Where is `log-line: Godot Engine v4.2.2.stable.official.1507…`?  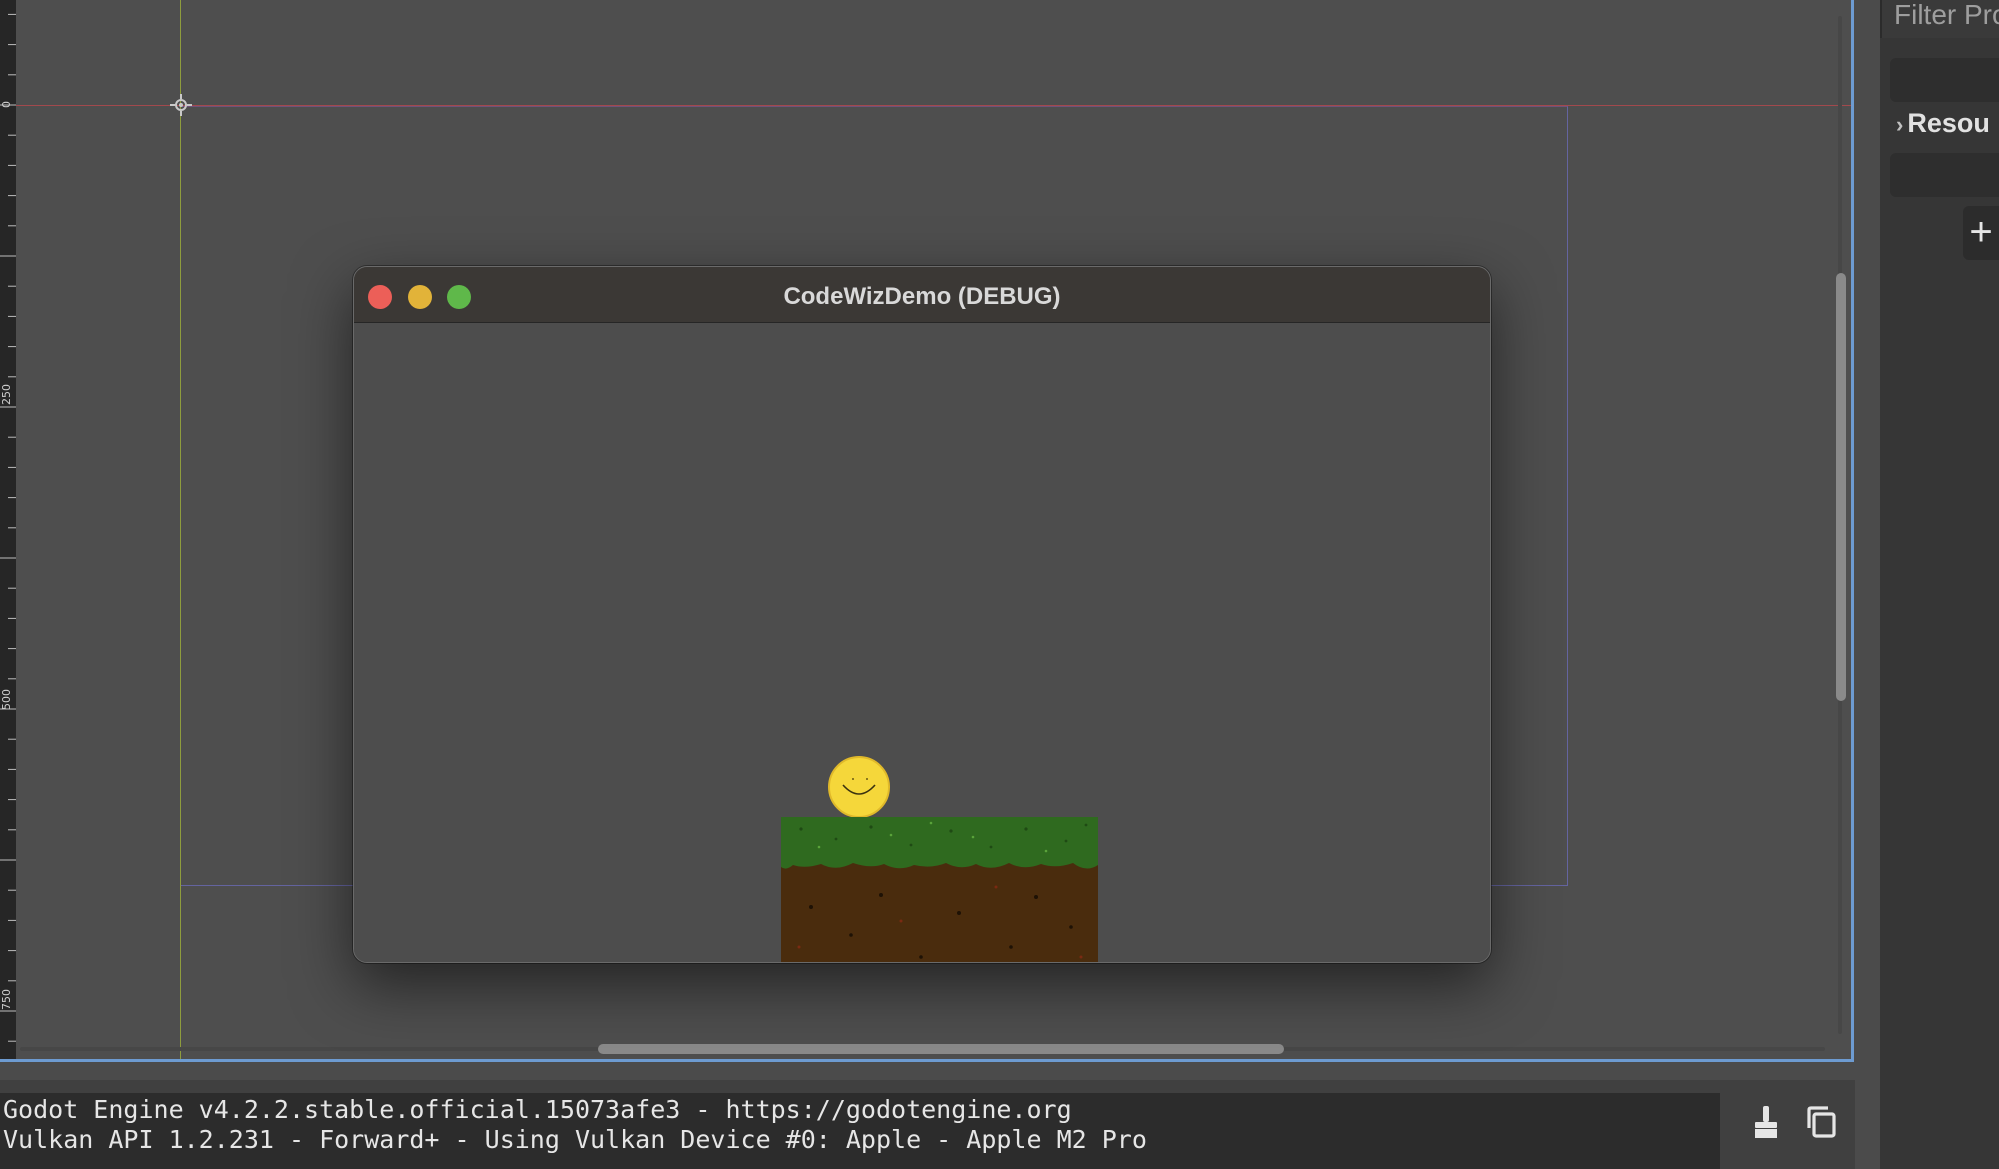
log-line: Godot Engine v4.2.2.stable.official.1507… is located at coordinates (537, 1109).